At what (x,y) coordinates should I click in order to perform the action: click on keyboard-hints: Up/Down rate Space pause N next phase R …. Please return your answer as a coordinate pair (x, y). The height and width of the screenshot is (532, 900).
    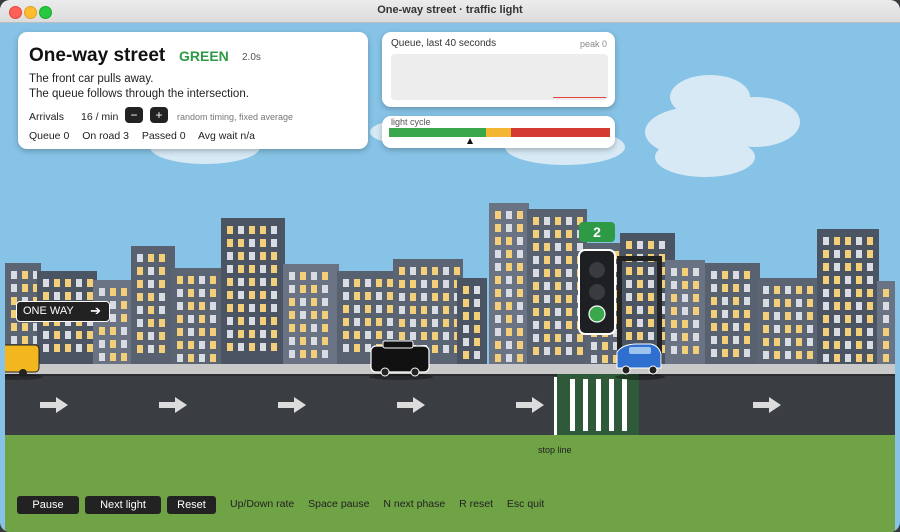
    Looking at the image, I should click on (392, 504).